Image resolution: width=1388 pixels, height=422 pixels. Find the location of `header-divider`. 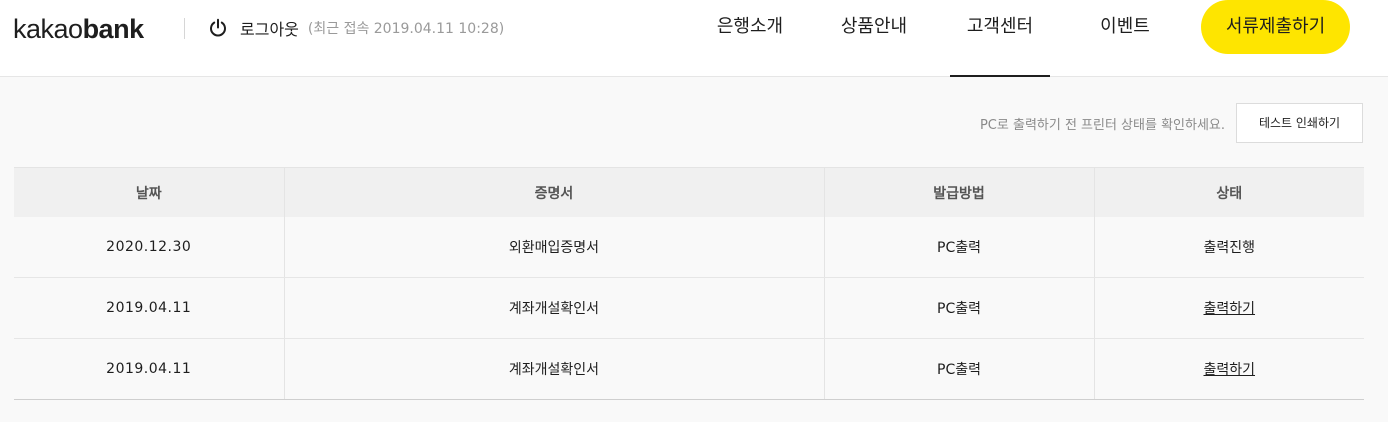

header-divider is located at coordinates (184, 28).